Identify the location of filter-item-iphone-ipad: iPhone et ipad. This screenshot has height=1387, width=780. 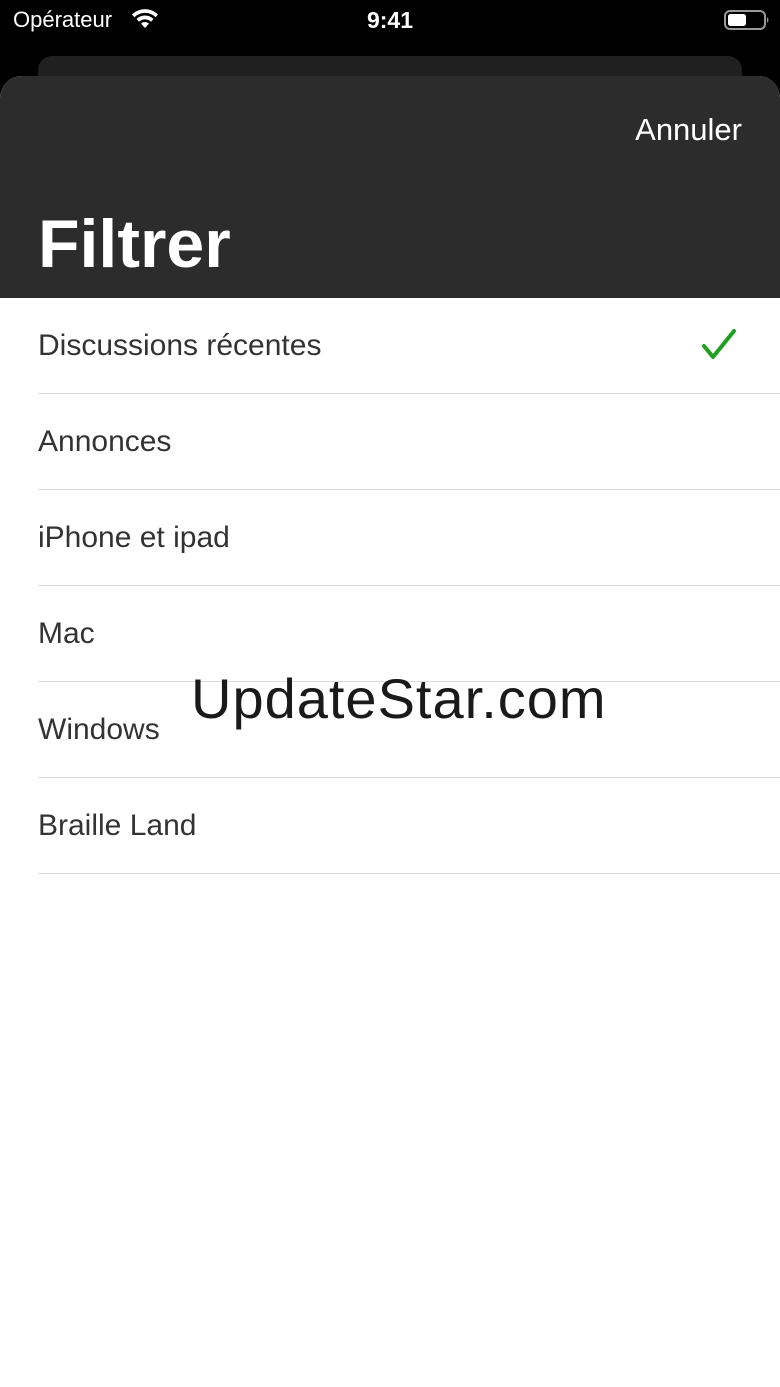
(390, 538).